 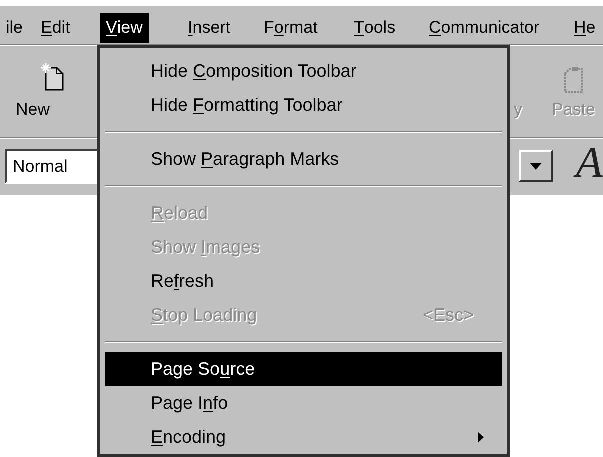 I want to click on paragraph-style-field: Normal, so click(x=52, y=166).